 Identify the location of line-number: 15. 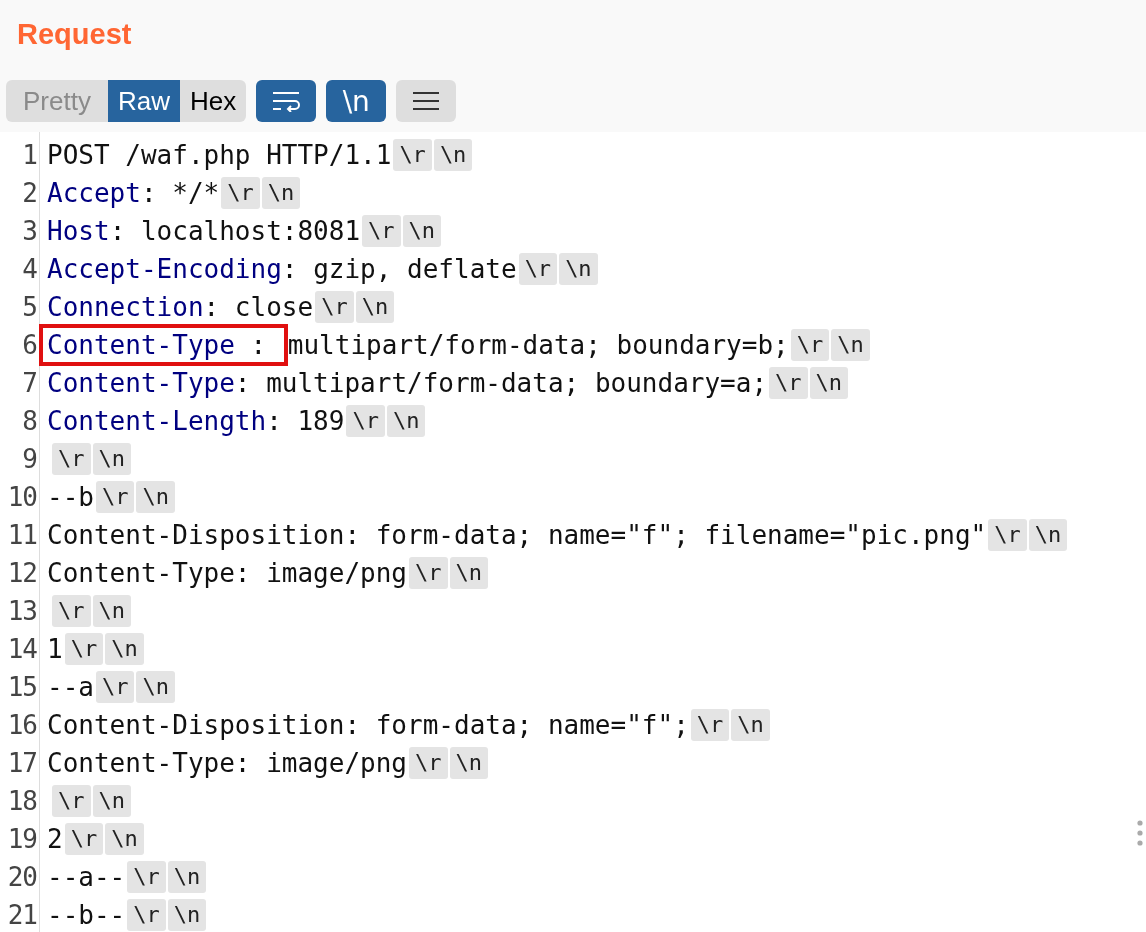
(22, 687).